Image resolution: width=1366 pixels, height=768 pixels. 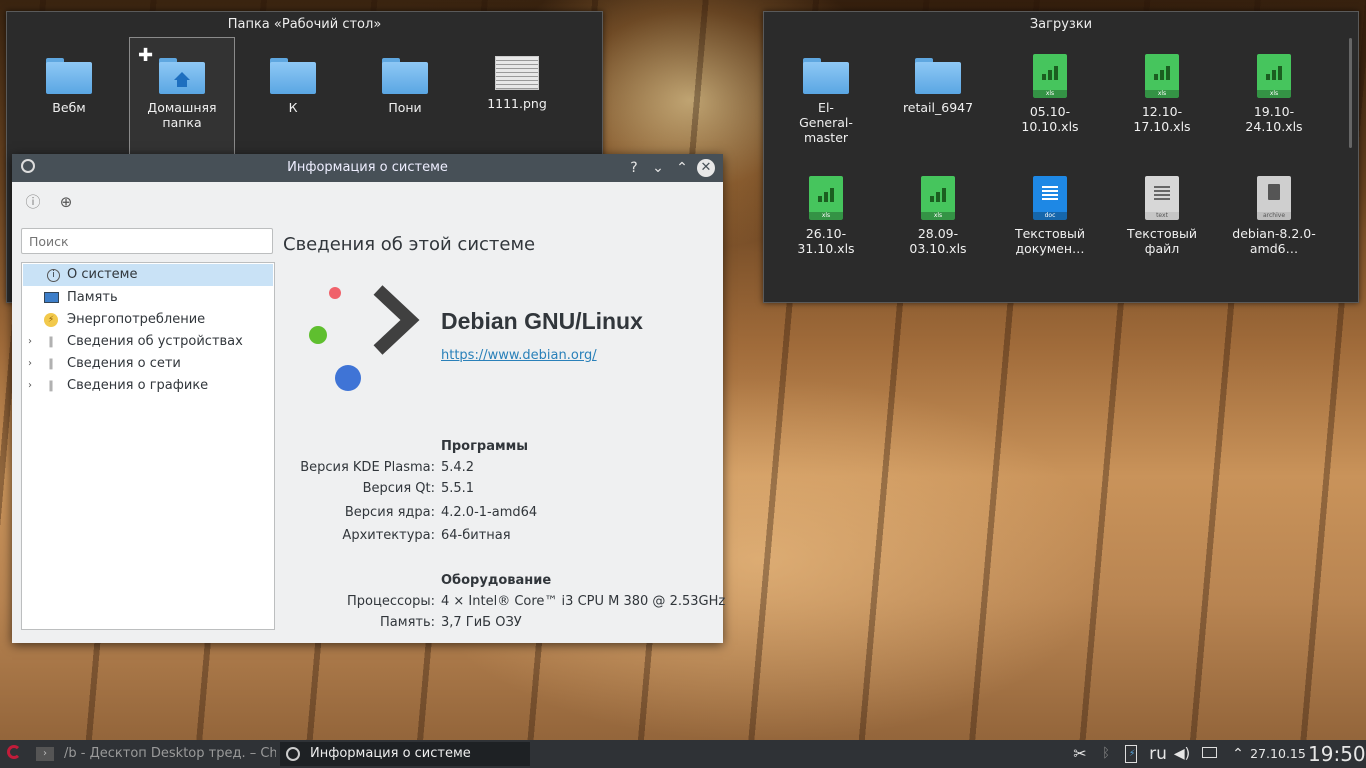 What do you see at coordinates (405, 107) in the screenshot?
I see `folder-item-label: Пони` at bounding box center [405, 107].